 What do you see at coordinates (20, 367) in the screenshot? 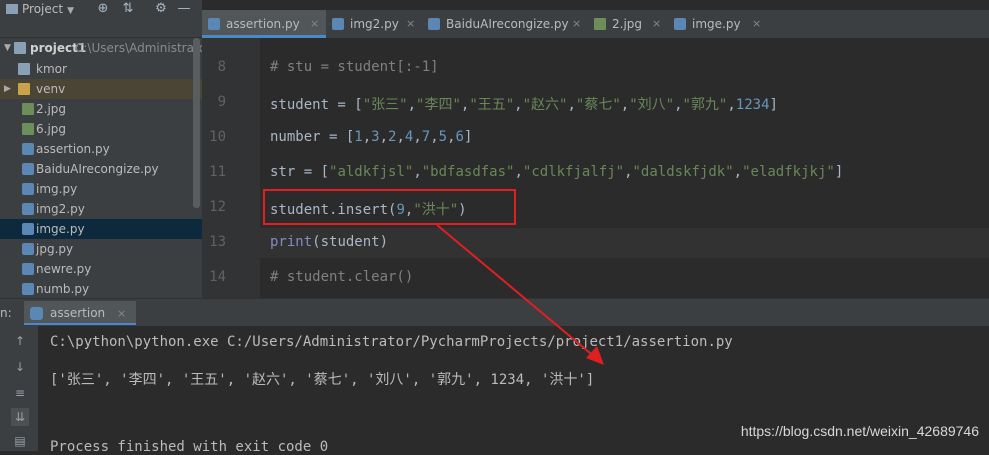
I see `down-arrow-icon: ↓` at bounding box center [20, 367].